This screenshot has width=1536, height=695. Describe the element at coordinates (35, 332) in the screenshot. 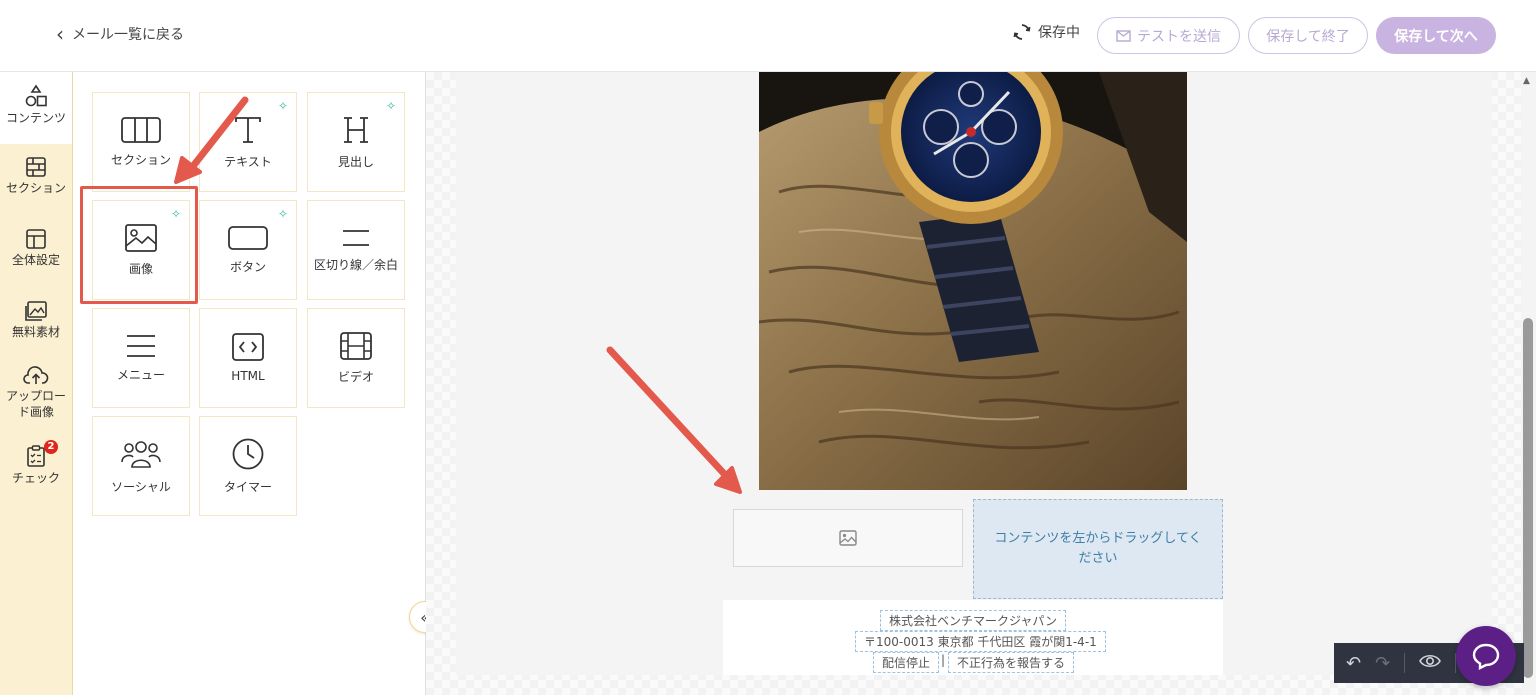

I see `rail-label: 無料素材` at that location.